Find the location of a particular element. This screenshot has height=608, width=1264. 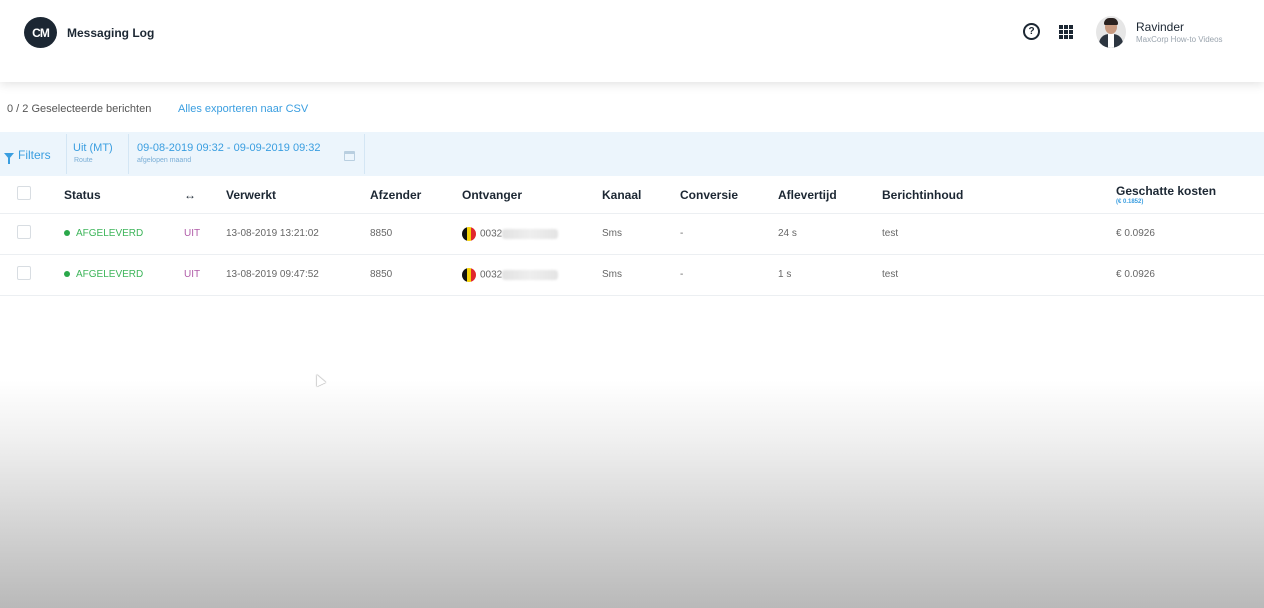

column-delivery-time: Aflevertijd is located at coordinates (830, 195).